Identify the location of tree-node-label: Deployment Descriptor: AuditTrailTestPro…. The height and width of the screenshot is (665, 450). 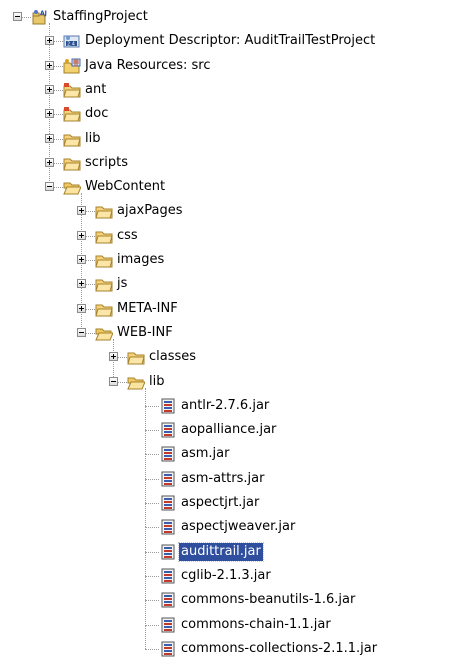
(230, 41).